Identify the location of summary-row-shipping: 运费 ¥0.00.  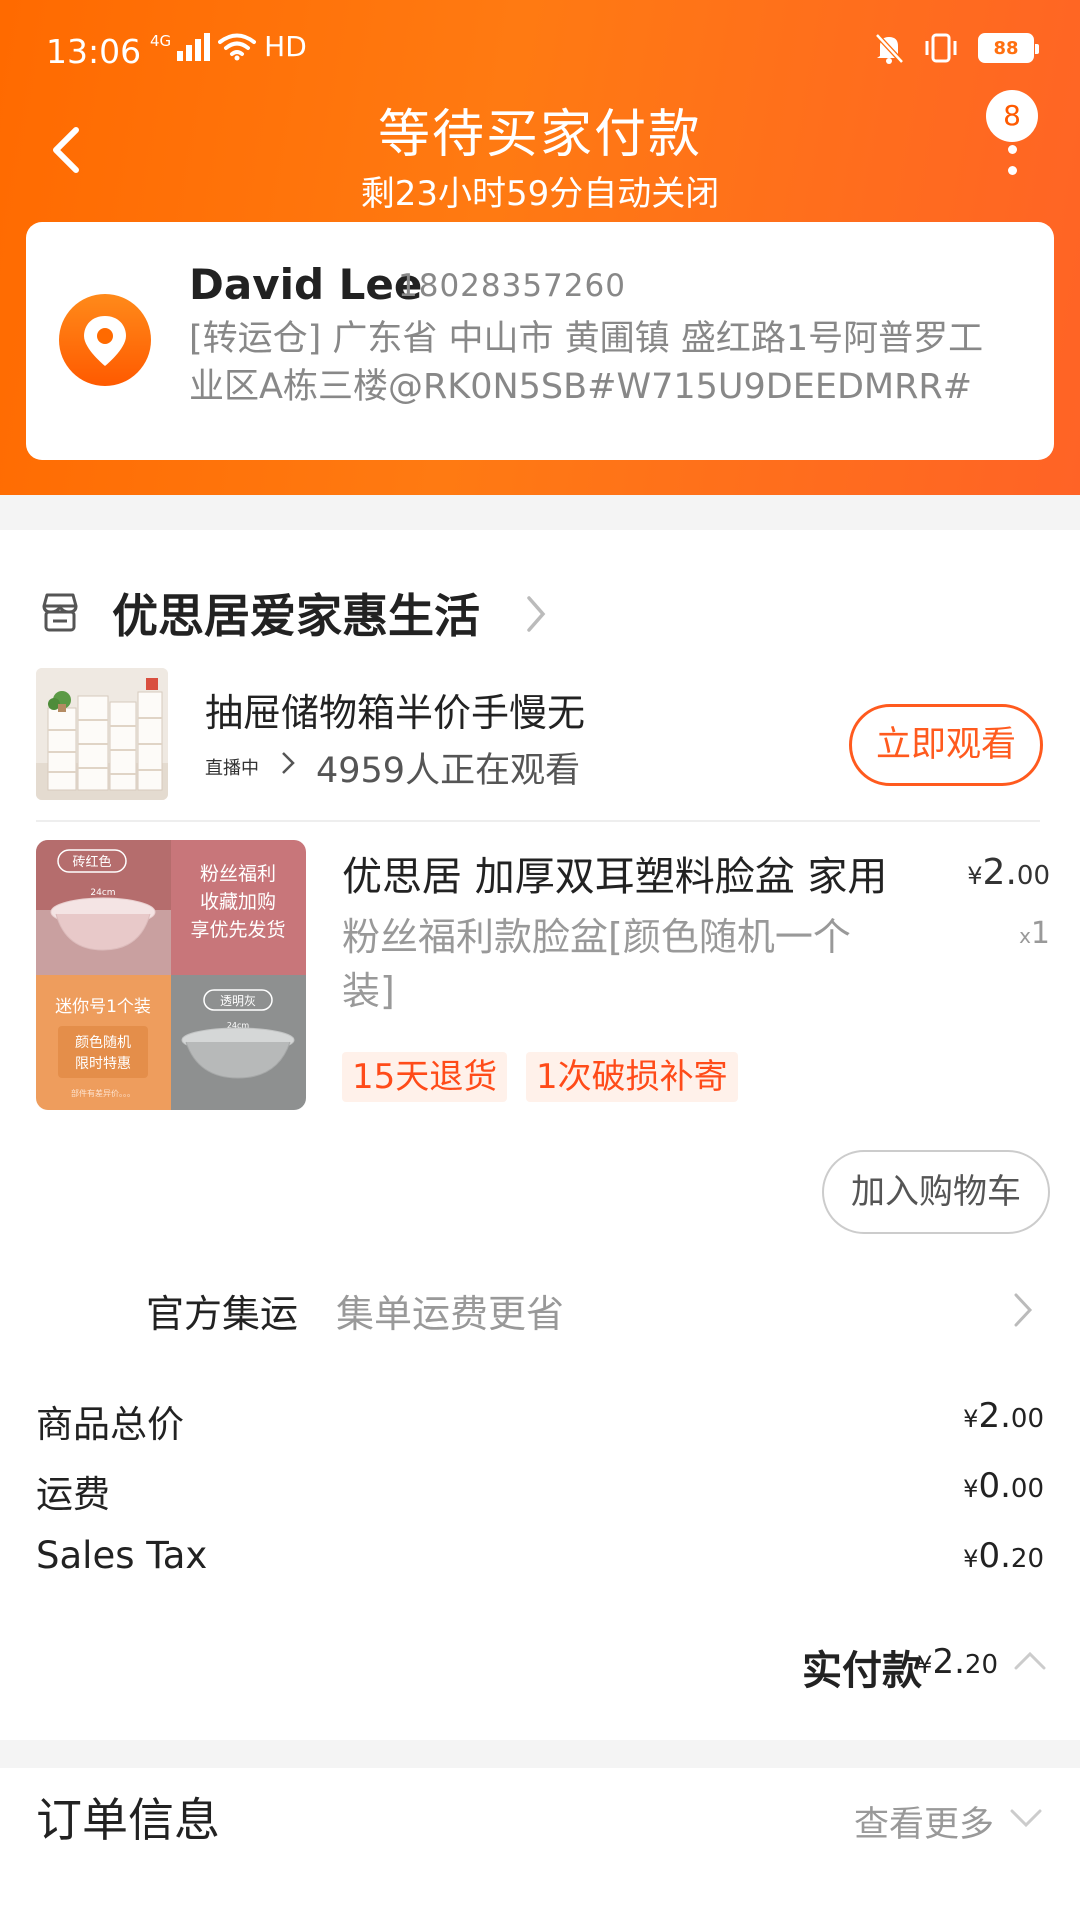
(540, 1492).